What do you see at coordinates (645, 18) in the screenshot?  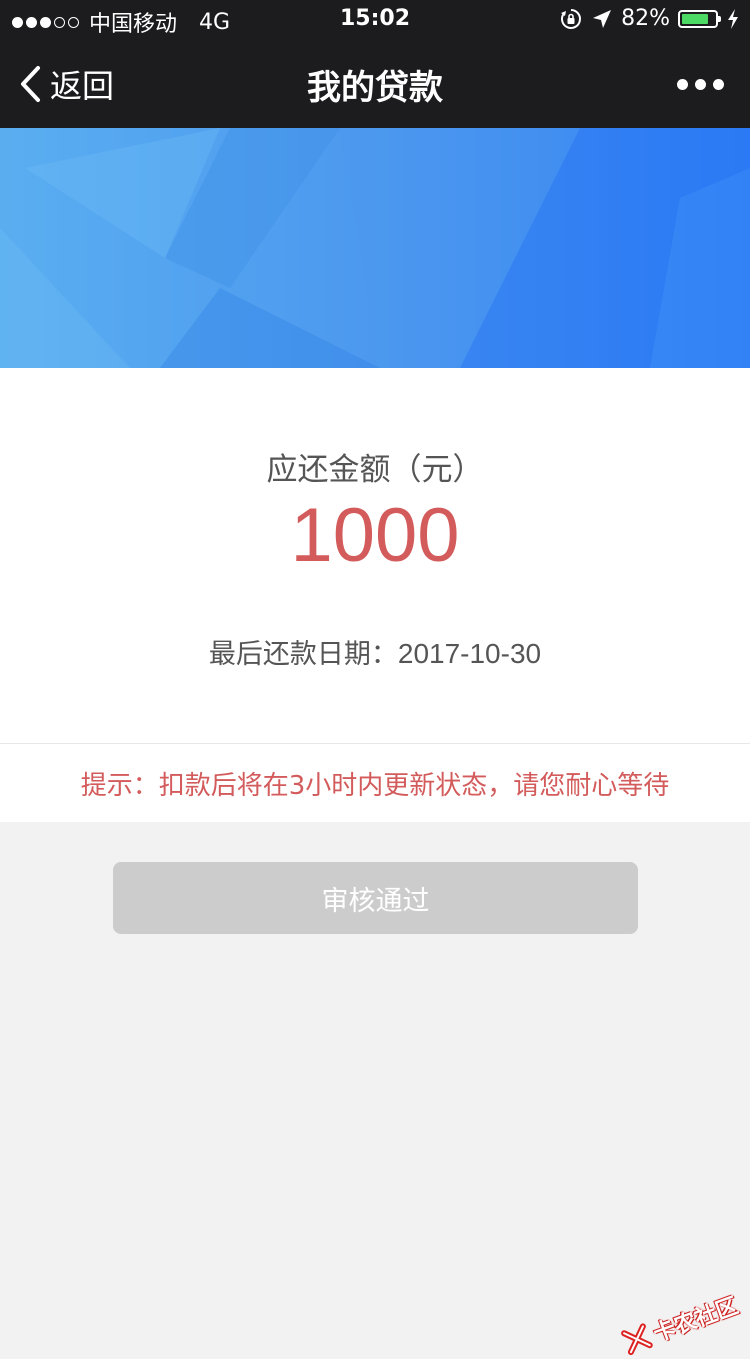 I see `battery-percent: 82%` at bounding box center [645, 18].